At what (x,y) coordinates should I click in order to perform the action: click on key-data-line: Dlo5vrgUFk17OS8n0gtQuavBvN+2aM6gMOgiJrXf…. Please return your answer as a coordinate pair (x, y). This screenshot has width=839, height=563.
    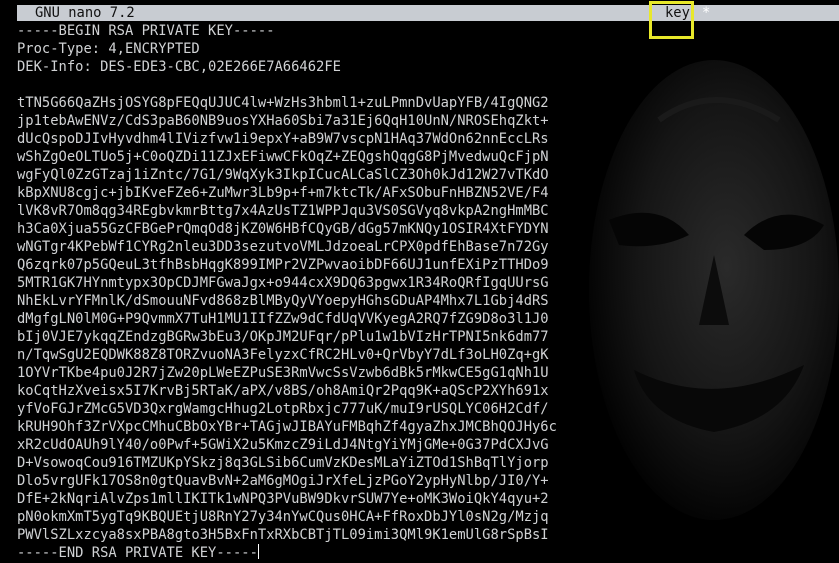
    Looking at the image, I should click on (283, 481).